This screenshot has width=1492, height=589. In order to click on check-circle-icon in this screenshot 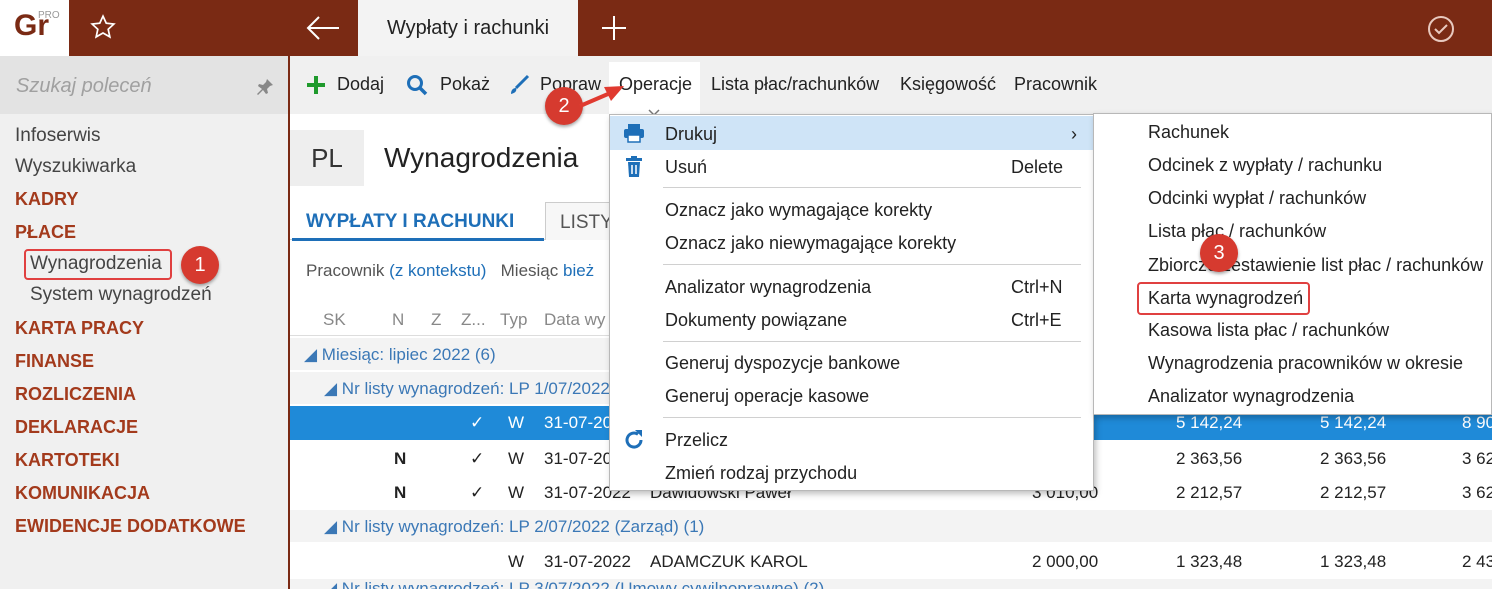, I will do `click(1441, 29)`.